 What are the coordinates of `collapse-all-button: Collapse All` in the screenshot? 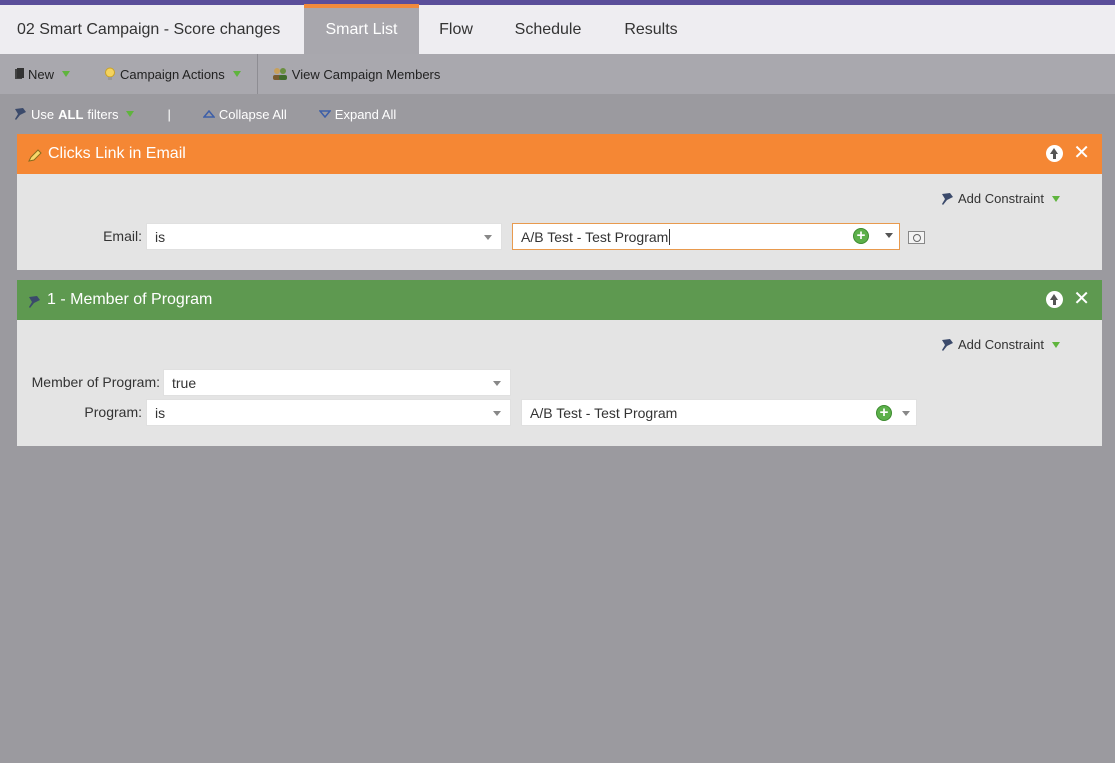 It's located at (244, 114).